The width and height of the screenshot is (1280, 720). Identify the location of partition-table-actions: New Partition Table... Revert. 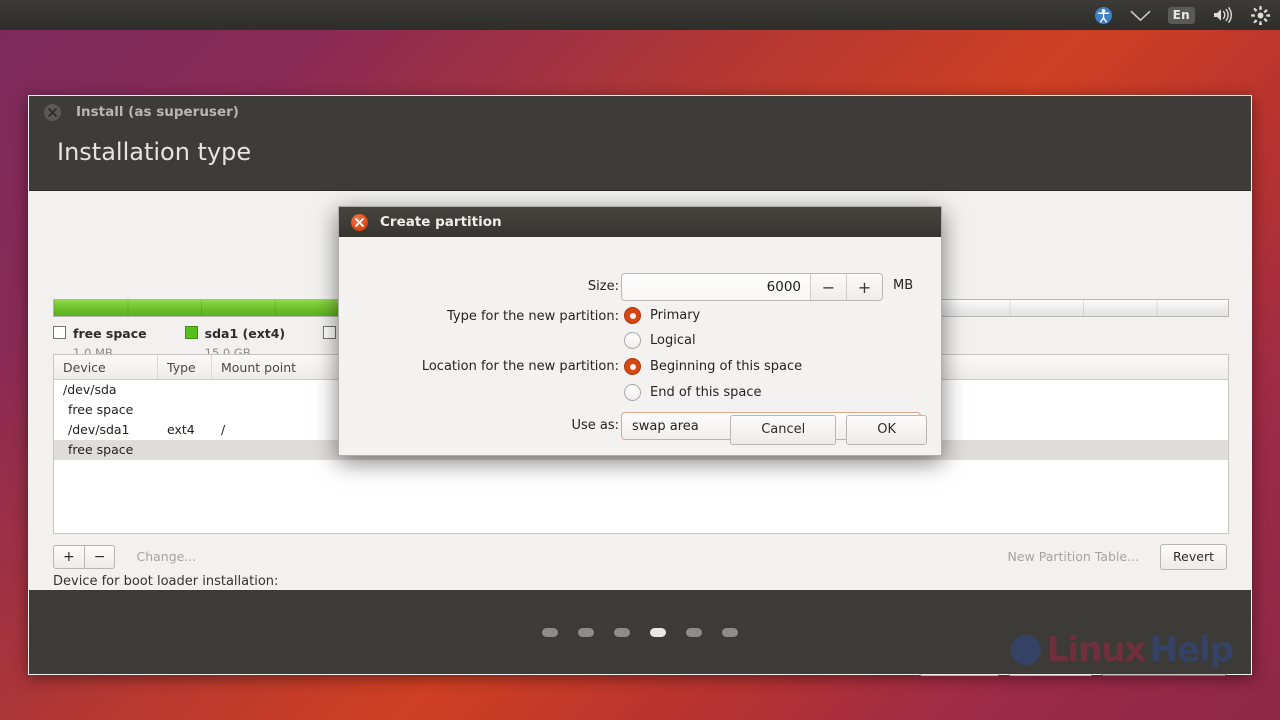
(1110, 557).